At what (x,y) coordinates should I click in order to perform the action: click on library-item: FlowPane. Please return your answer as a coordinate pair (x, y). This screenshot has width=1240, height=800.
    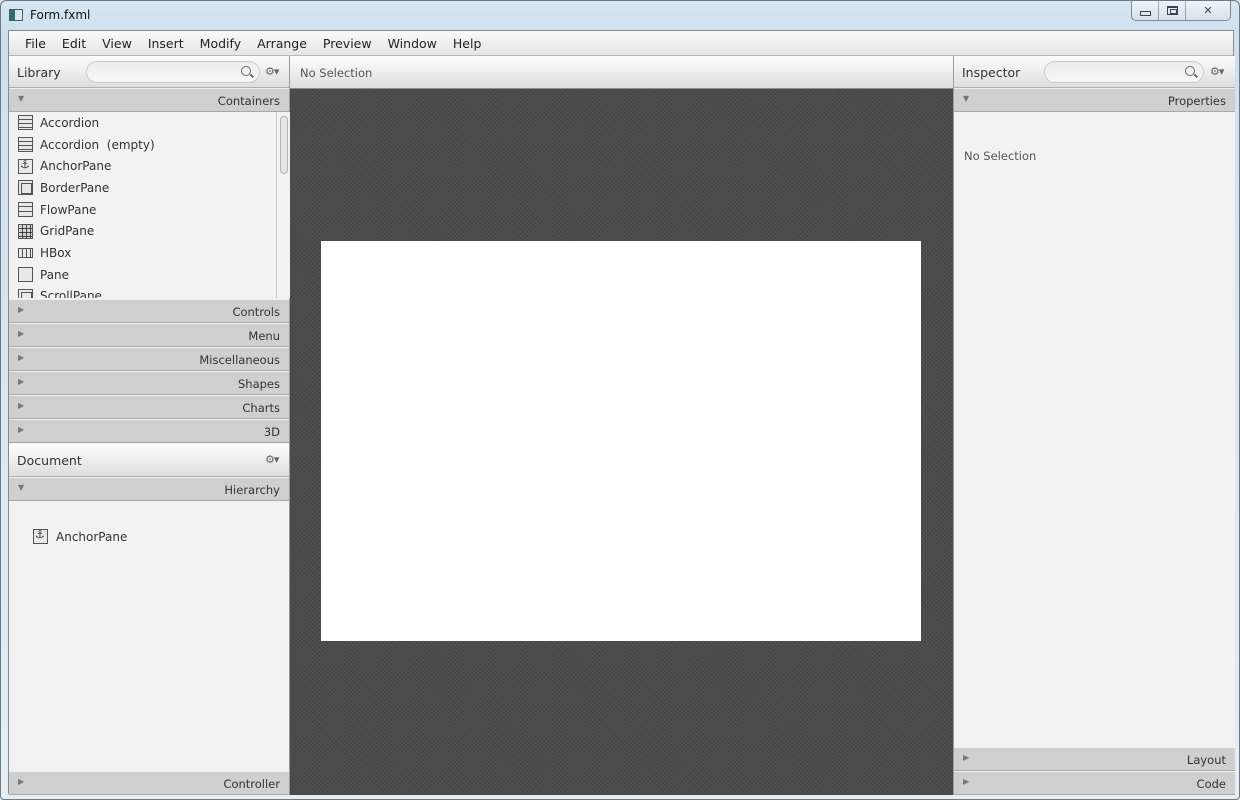
    Looking at the image, I should click on (149, 210).